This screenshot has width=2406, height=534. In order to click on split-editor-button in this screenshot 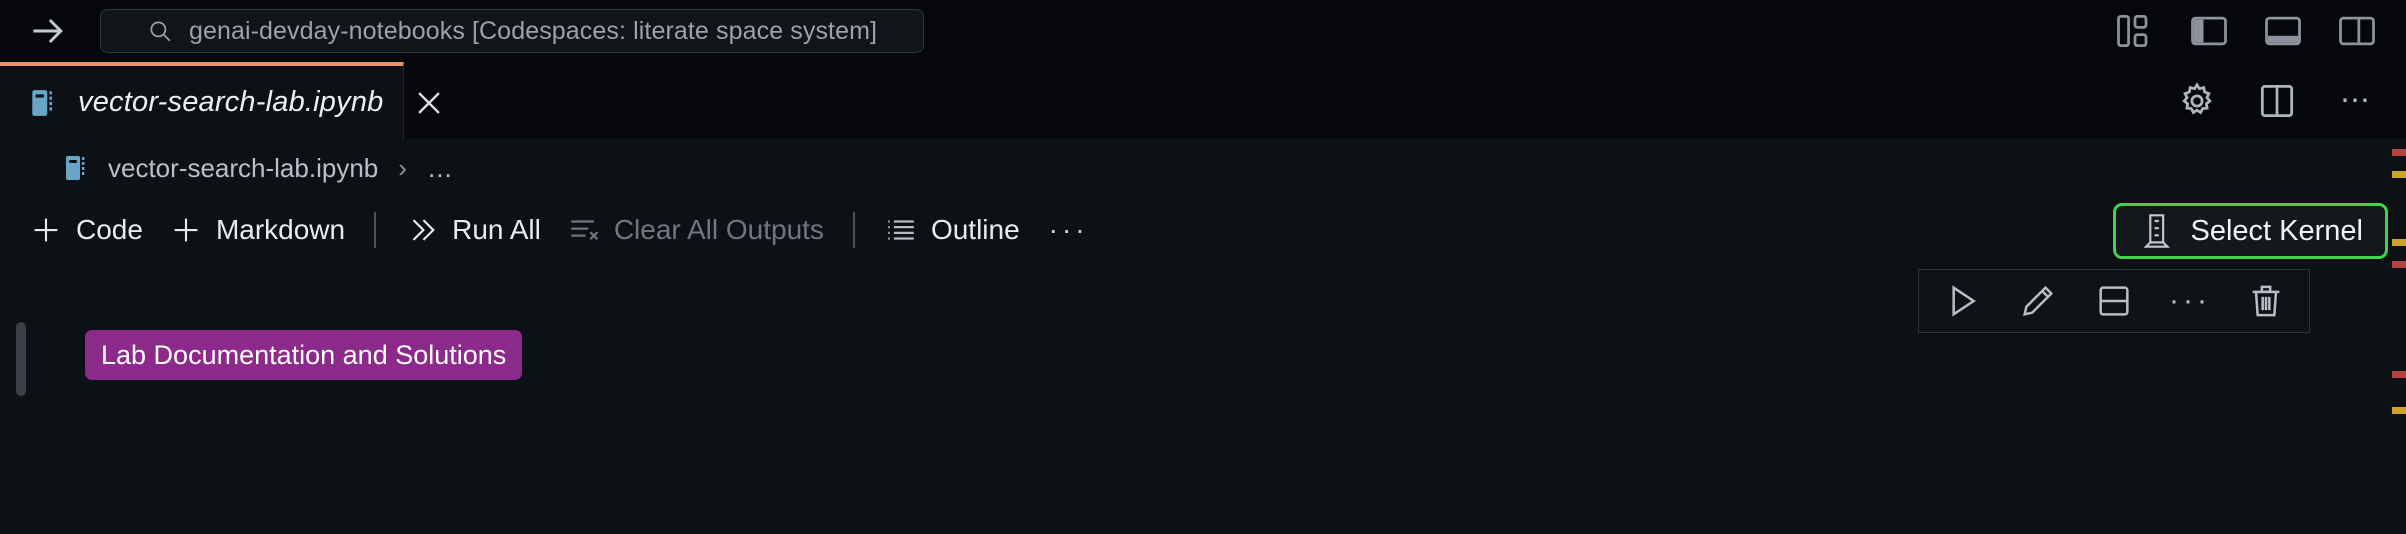, I will do `click(2277, 101)`.